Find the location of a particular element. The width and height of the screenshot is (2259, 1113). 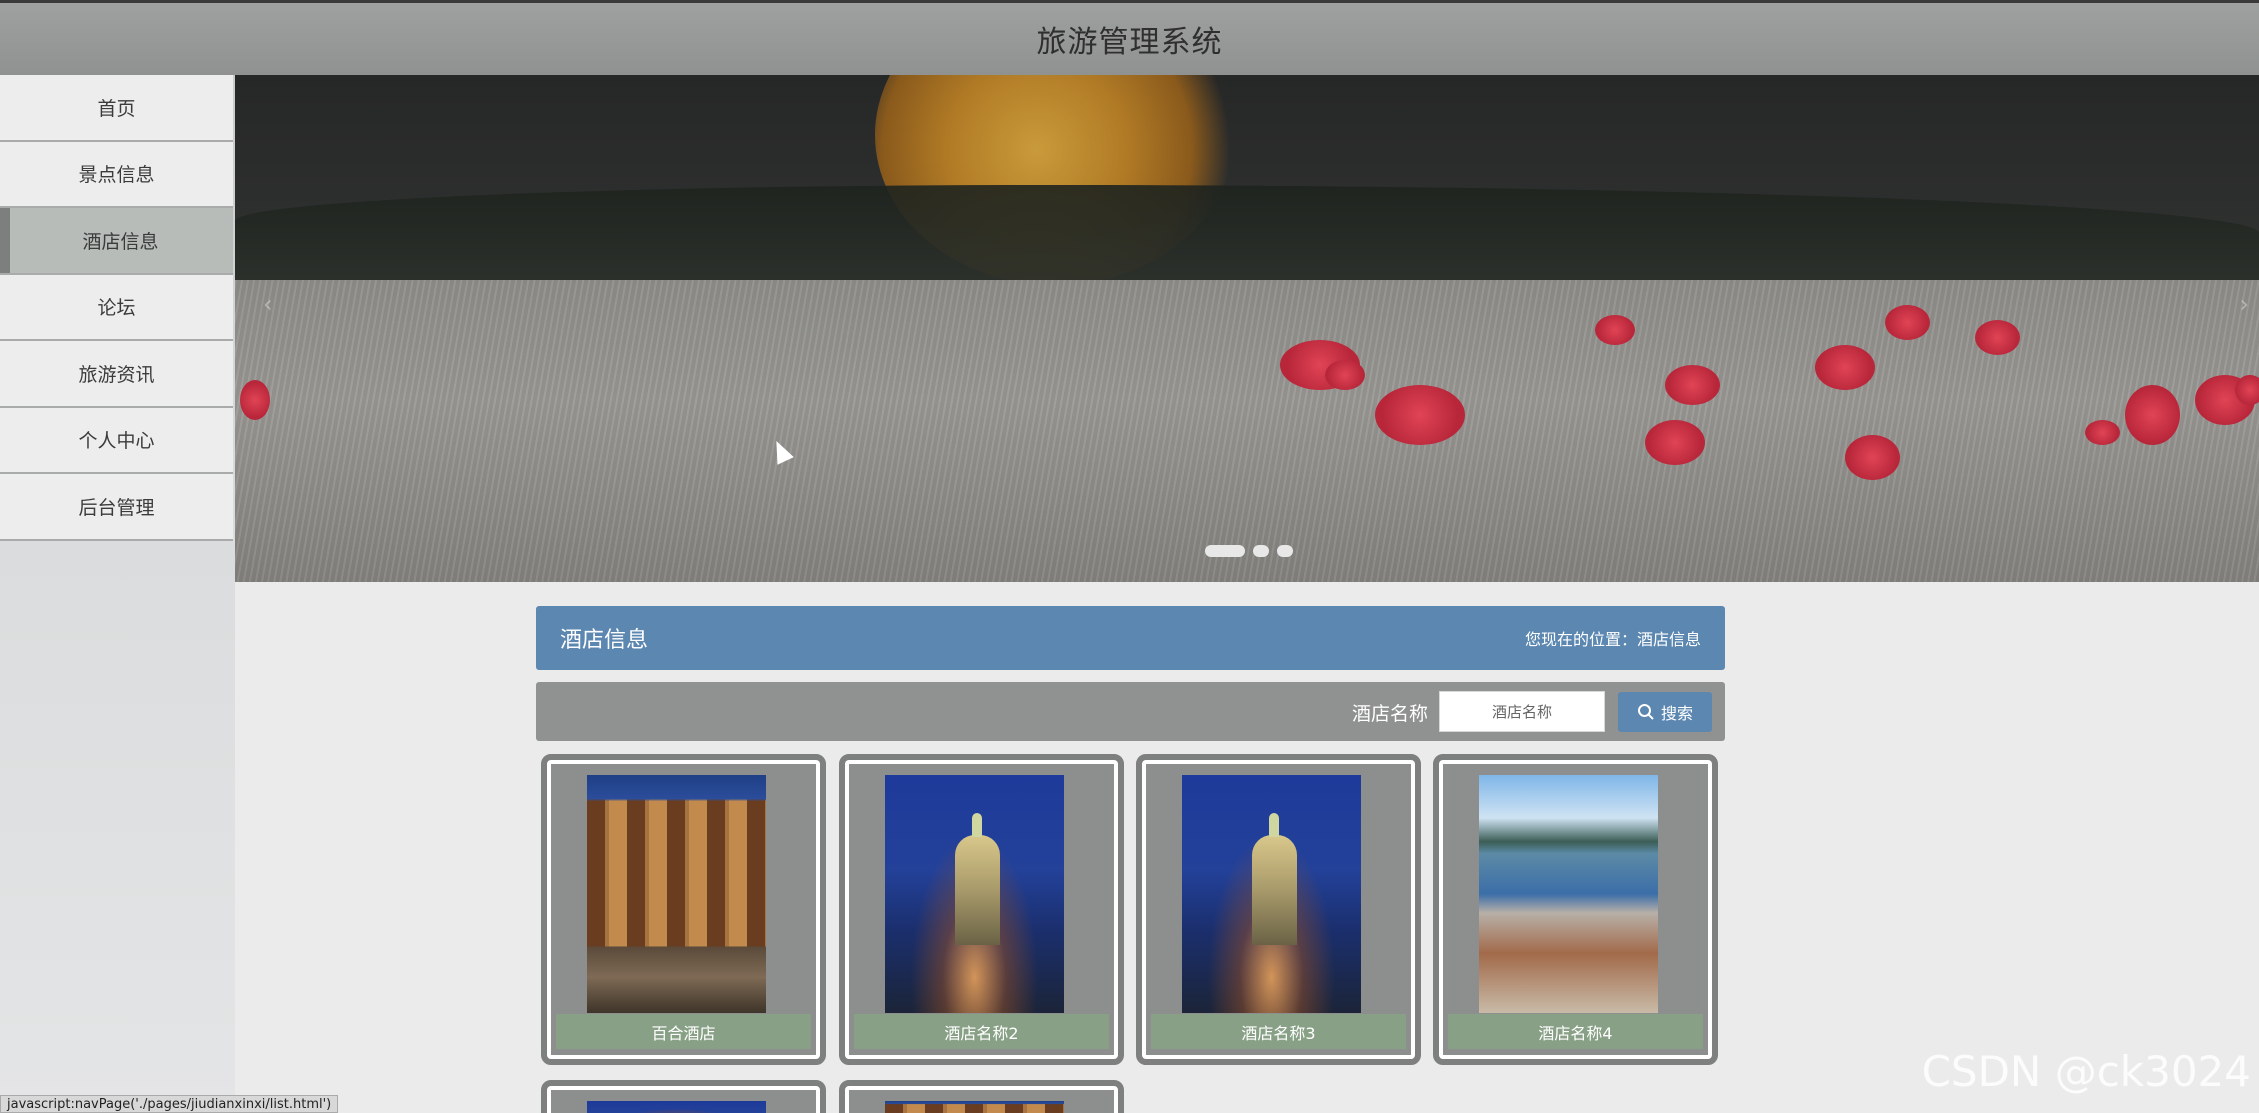

sidebar-item-label: 个人中心 is located at coordinates (116, 441).